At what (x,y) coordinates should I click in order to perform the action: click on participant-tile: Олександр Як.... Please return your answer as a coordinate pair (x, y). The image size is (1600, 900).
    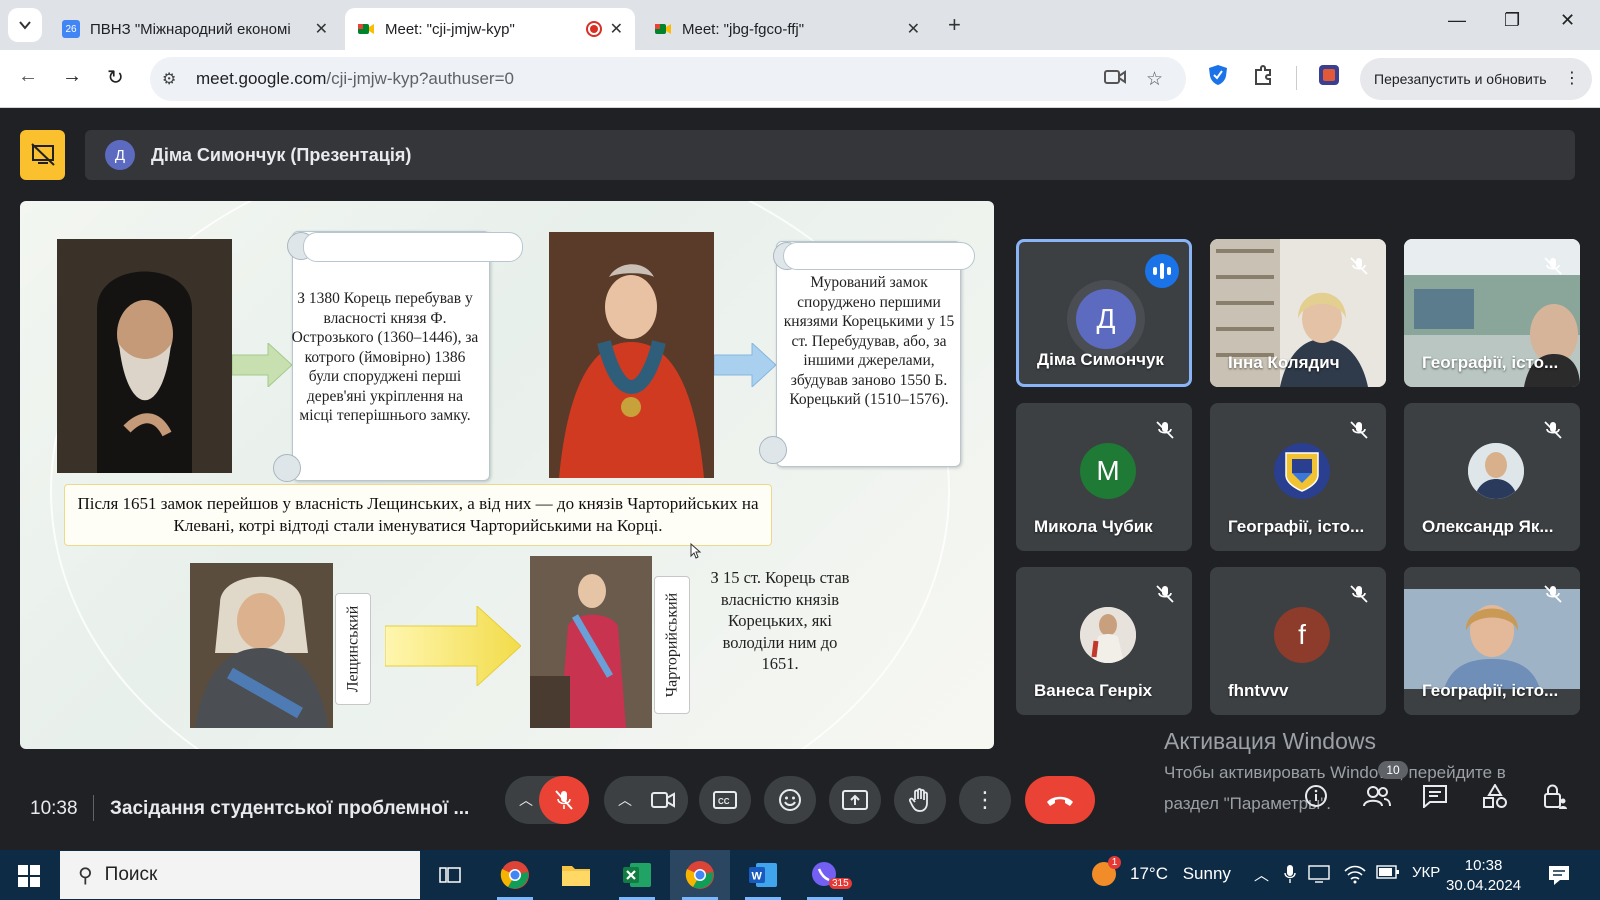
    Looking at the image, I should click on (1492, 477).